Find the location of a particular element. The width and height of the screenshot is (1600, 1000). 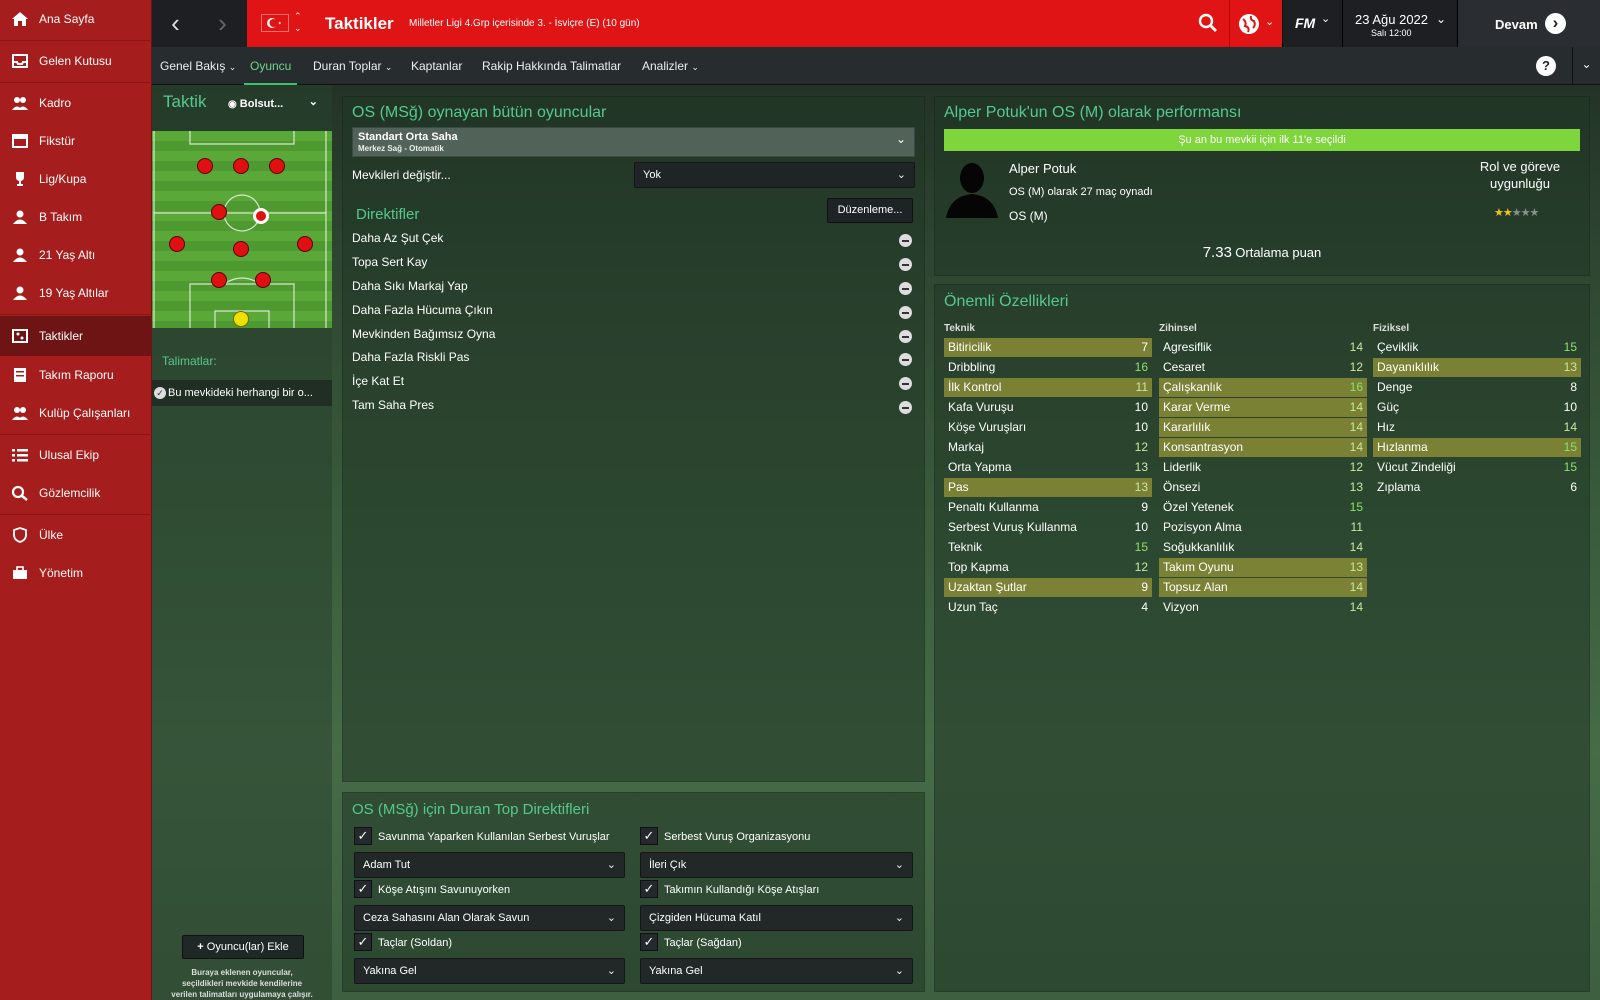

player-marker-selected is located at coordinates (261, 216).